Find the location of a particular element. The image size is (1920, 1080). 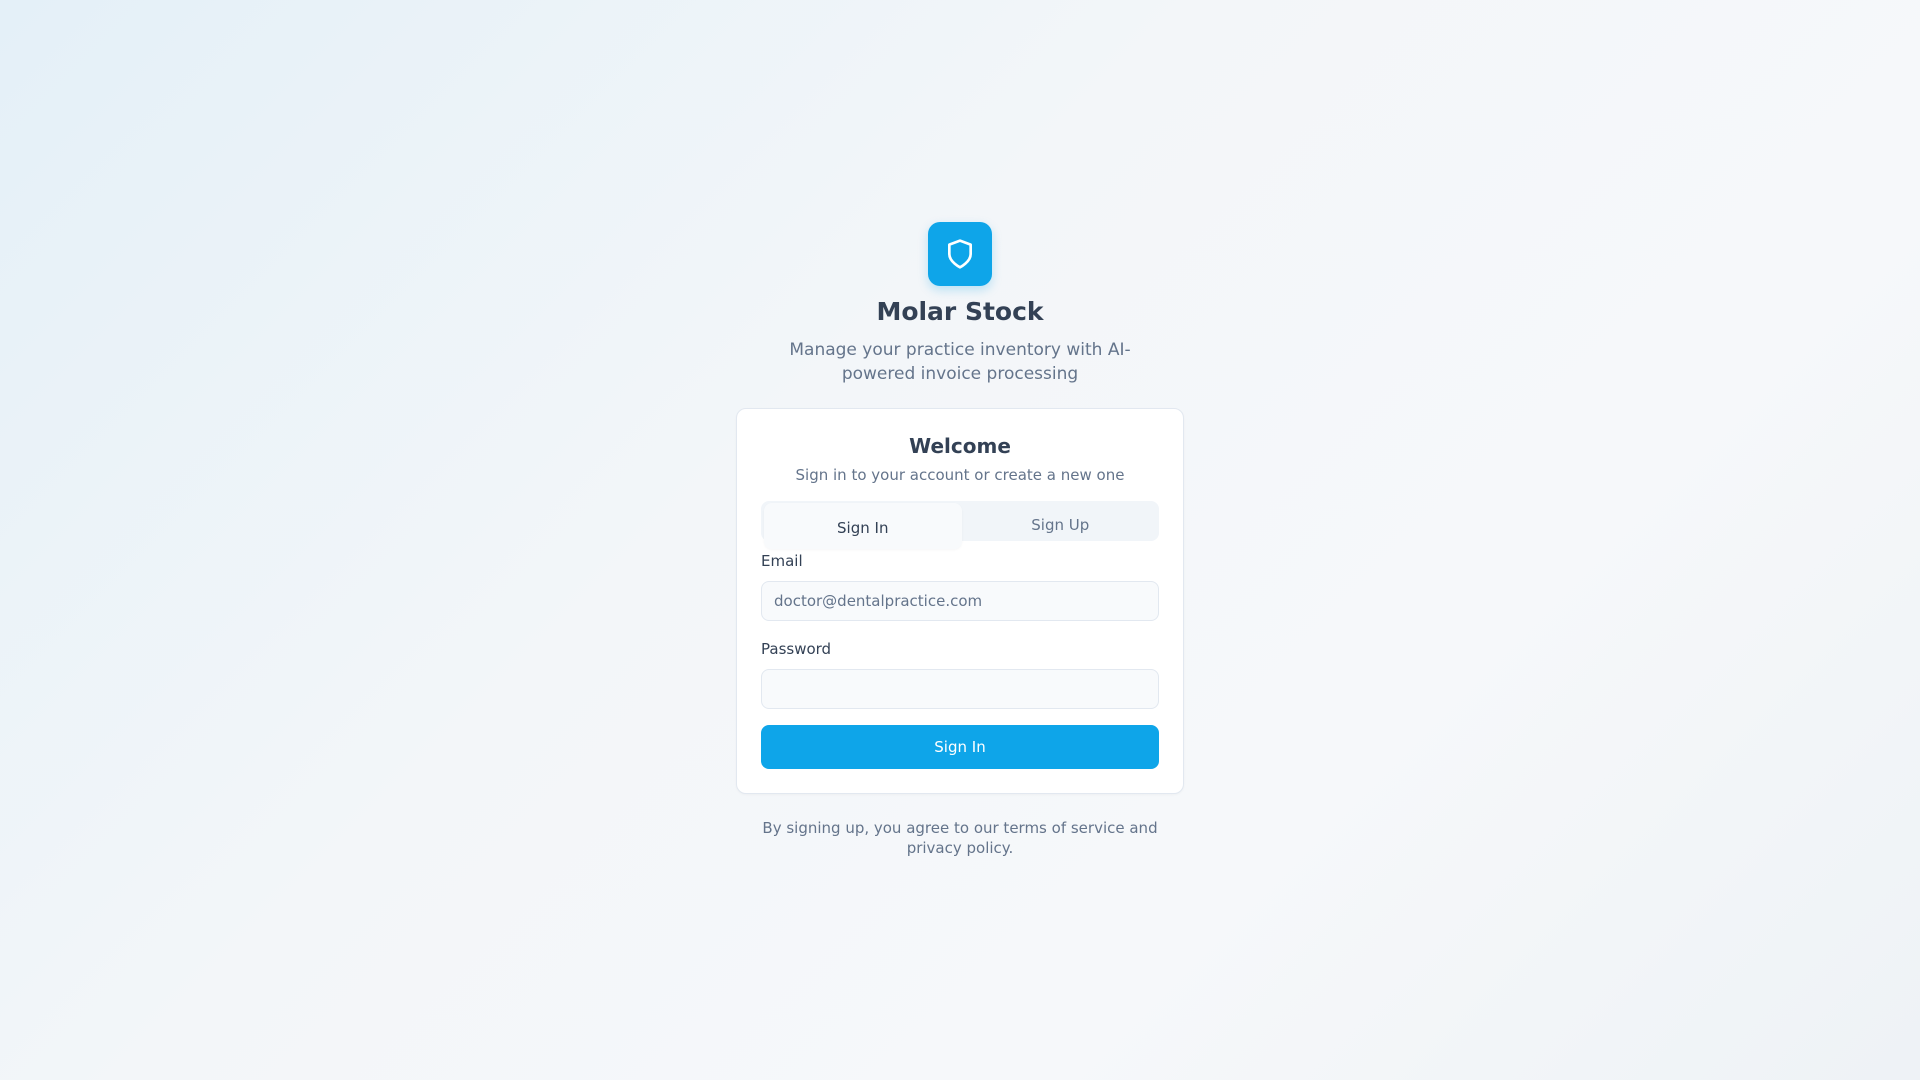

app-logo is located at coordinates (960, 254).